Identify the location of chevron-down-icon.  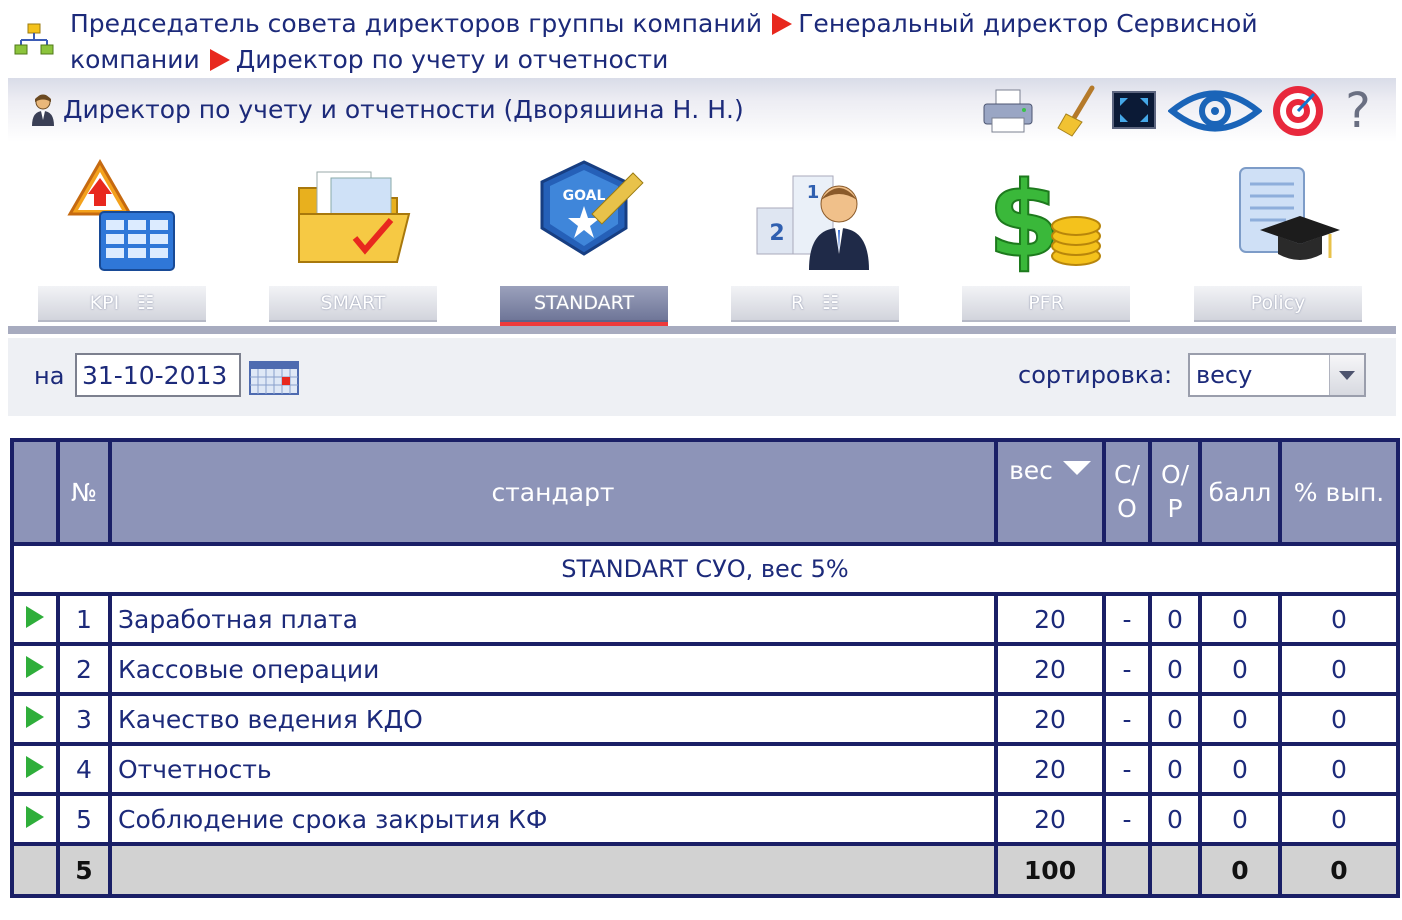
(1346, 375).